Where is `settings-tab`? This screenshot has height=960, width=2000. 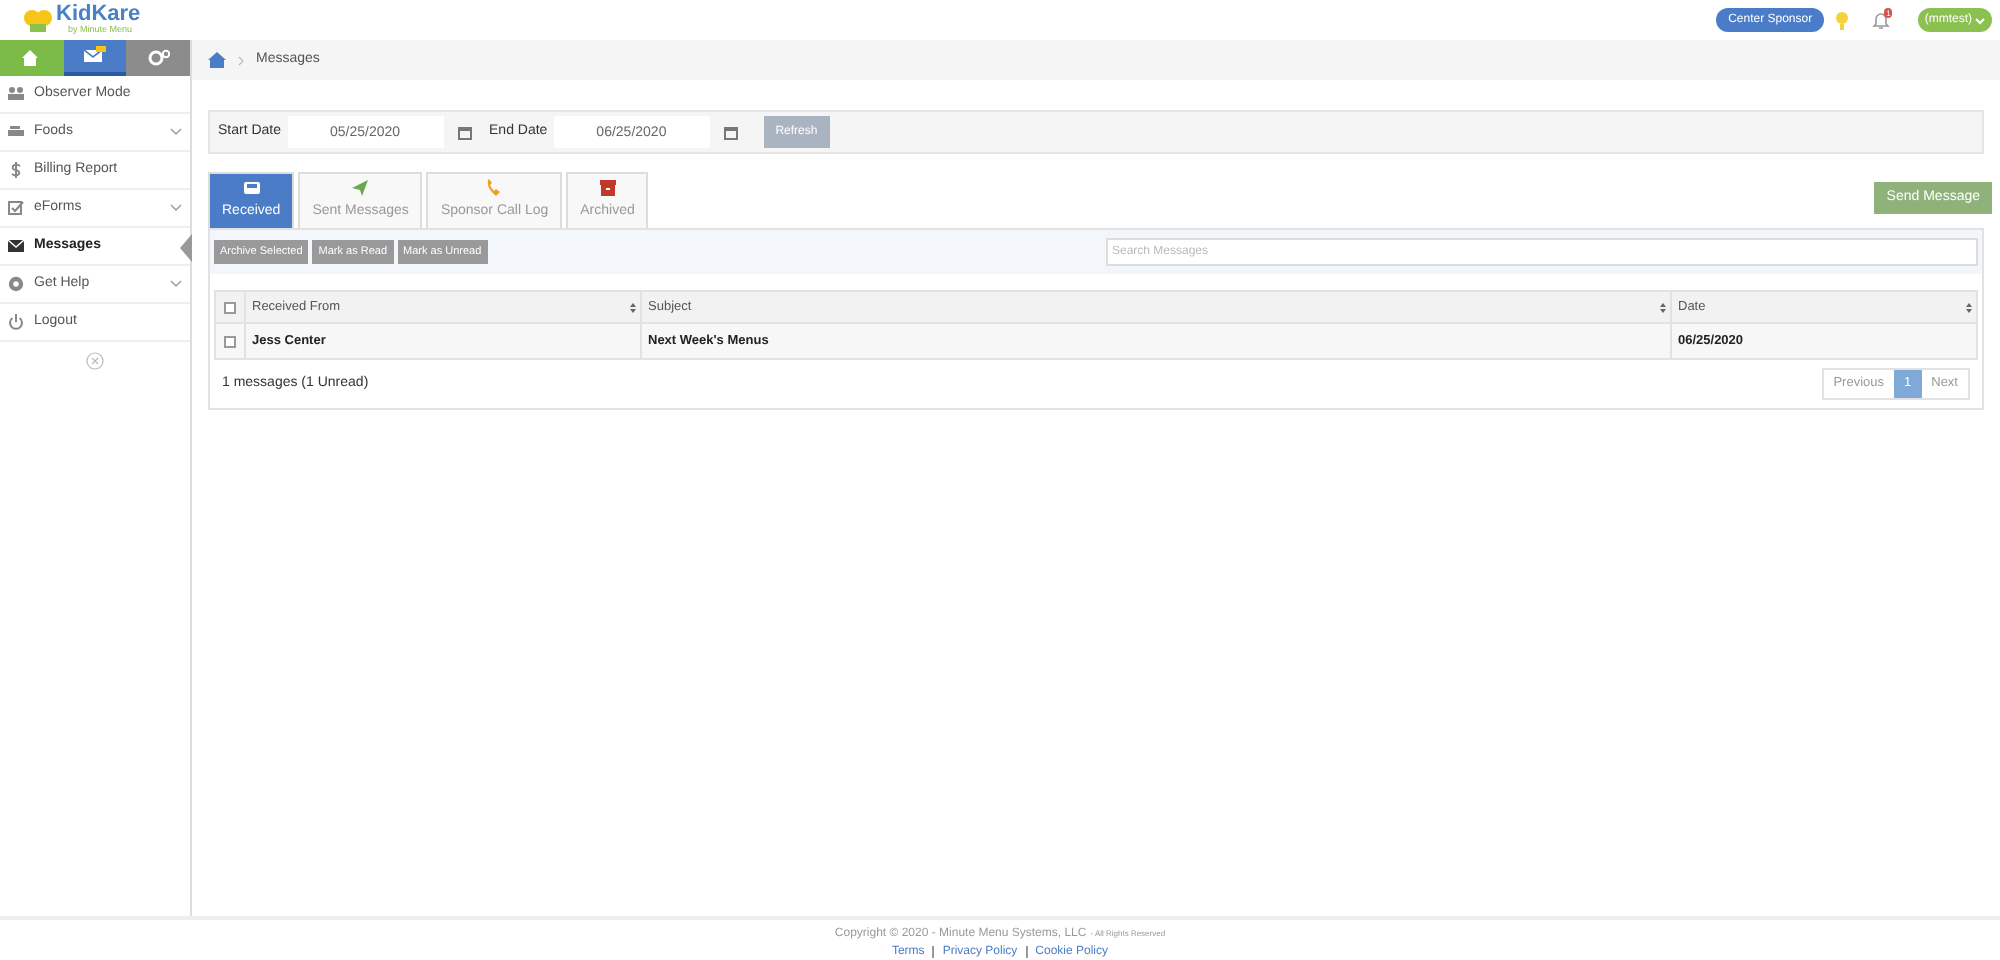
settings-tab is located at coordinates (158, 58).